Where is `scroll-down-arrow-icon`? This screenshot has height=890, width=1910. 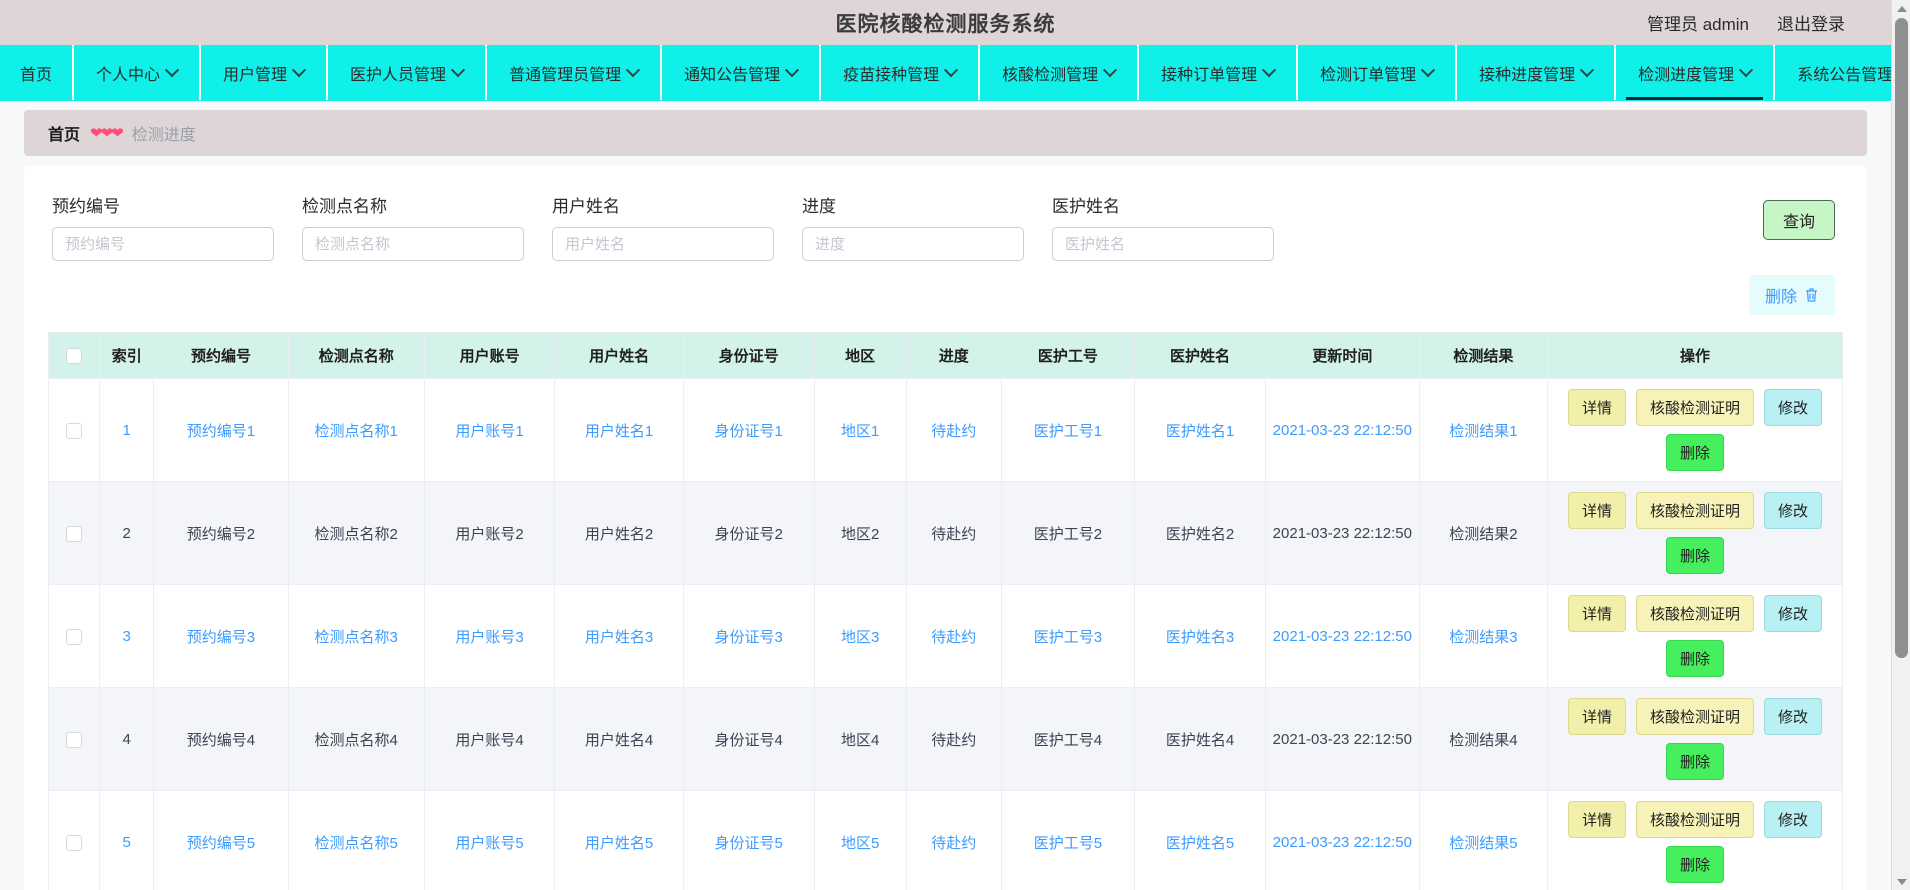
scroll-down-arrow-icon is located at coordinates (1901, 881).